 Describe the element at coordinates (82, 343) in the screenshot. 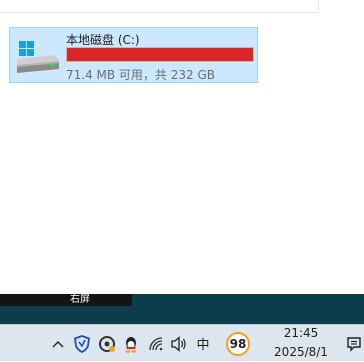

I see `shield-icon` at that location.